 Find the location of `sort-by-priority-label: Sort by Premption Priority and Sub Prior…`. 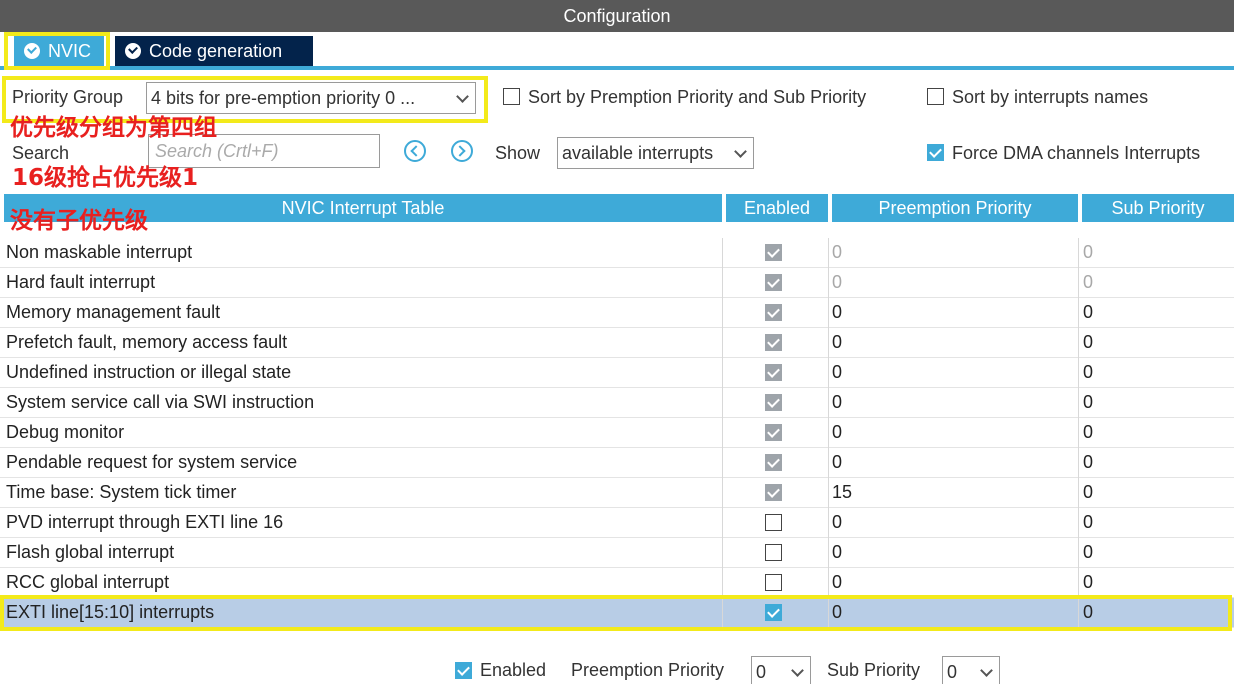

sort-by-priority-label: Sort by Premption Priority and Sub Prior… is located at coordinates (697, 97).